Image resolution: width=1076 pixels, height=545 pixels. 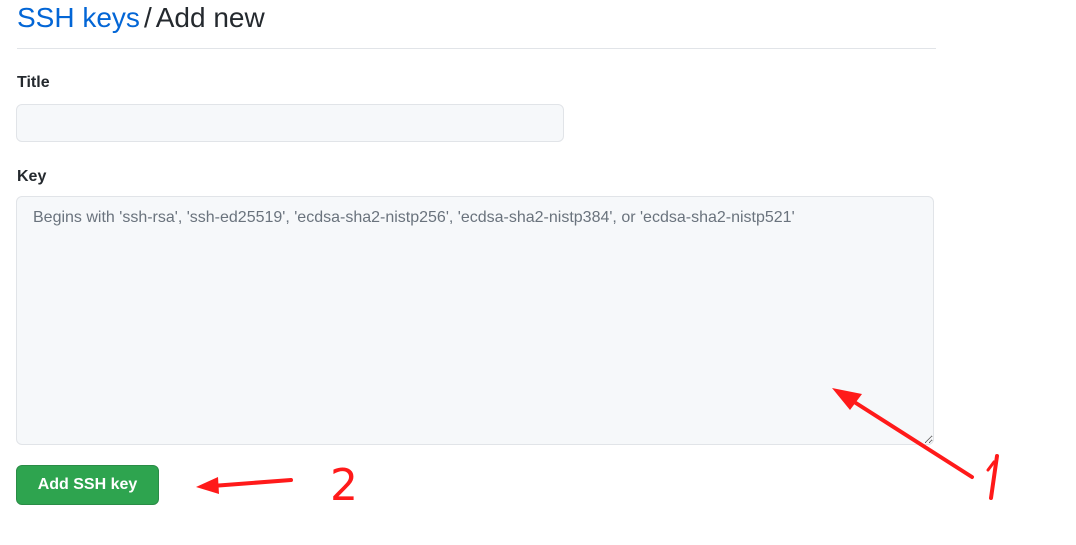 I want to click on annotation-number-2: 2, so click(x=344, y=485).